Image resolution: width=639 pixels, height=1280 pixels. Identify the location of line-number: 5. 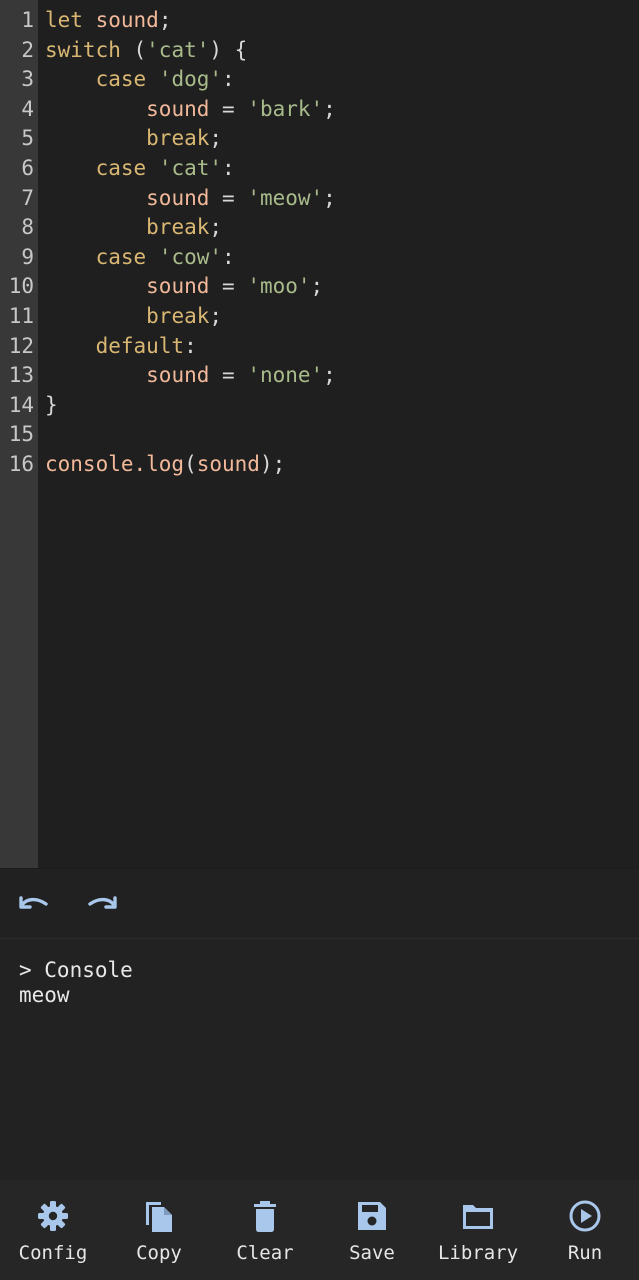
(27, 138).